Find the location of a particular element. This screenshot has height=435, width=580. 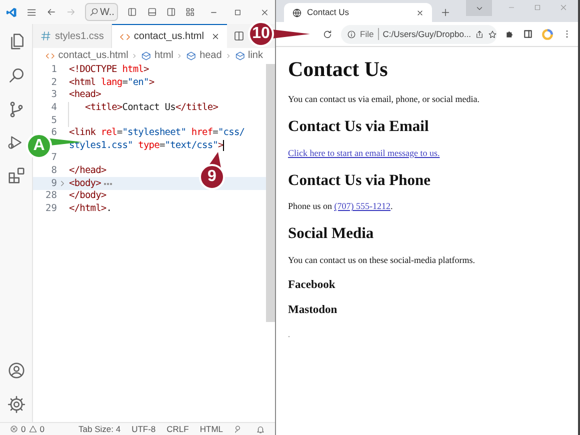

code-line: <head> is located at coordinates (84, 95).